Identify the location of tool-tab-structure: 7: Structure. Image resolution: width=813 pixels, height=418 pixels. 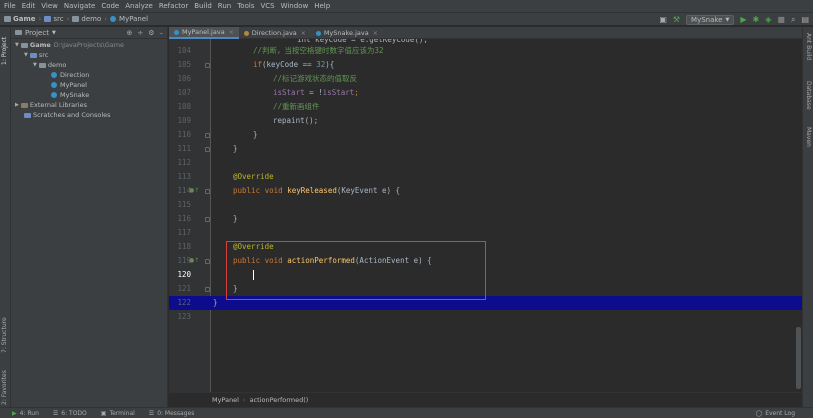
(4, 331).